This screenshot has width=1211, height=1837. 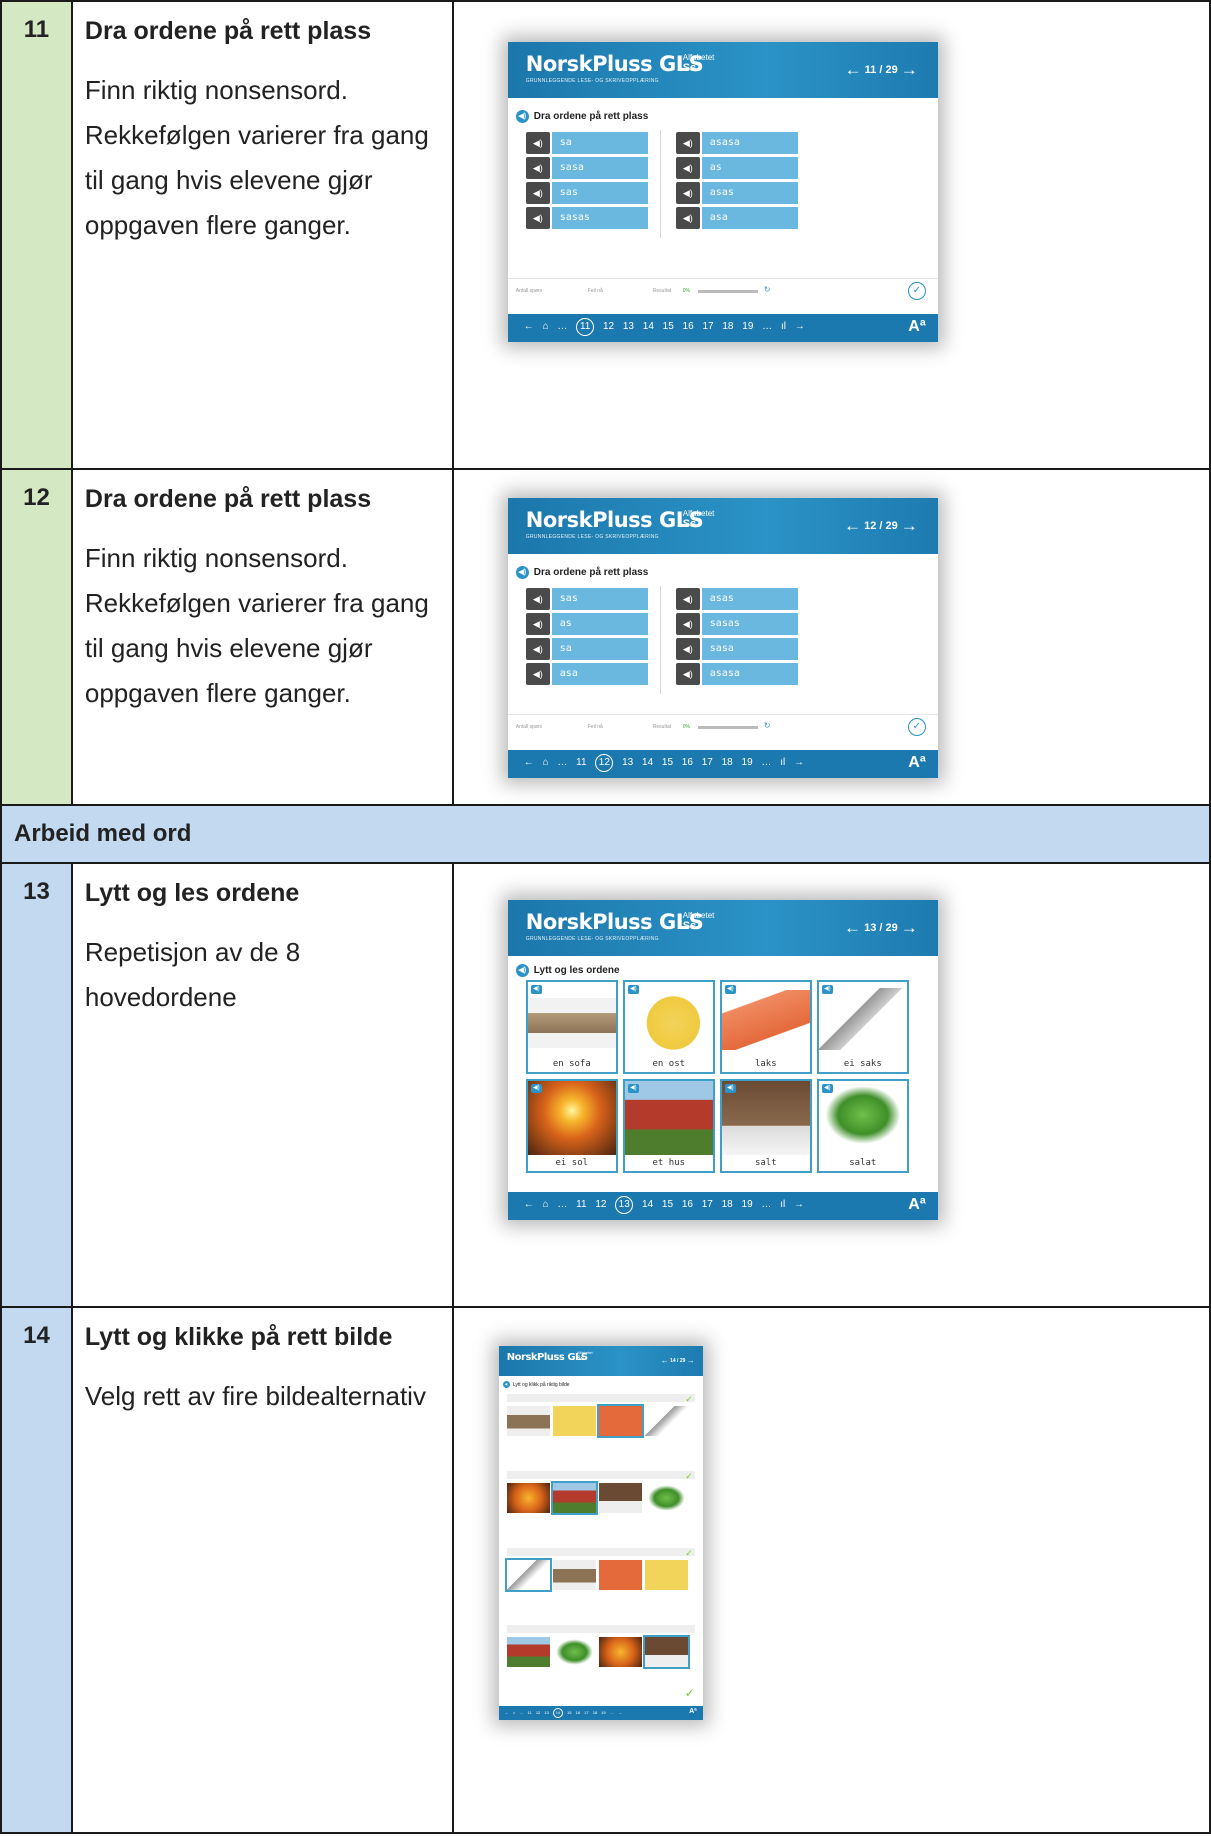 What do you see at coordinates (765, 1027) in the screenshot?
I see `picture-card: ◀) laks` at bounding box center [765, 1027].